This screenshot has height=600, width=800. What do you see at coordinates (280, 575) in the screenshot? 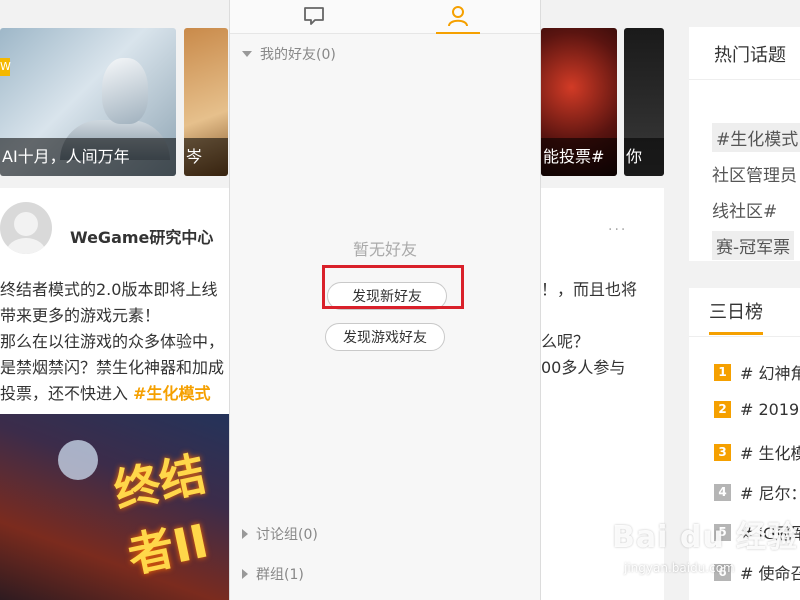
I see `groups-label: 群组(1)` at bounding box center [280, 575].